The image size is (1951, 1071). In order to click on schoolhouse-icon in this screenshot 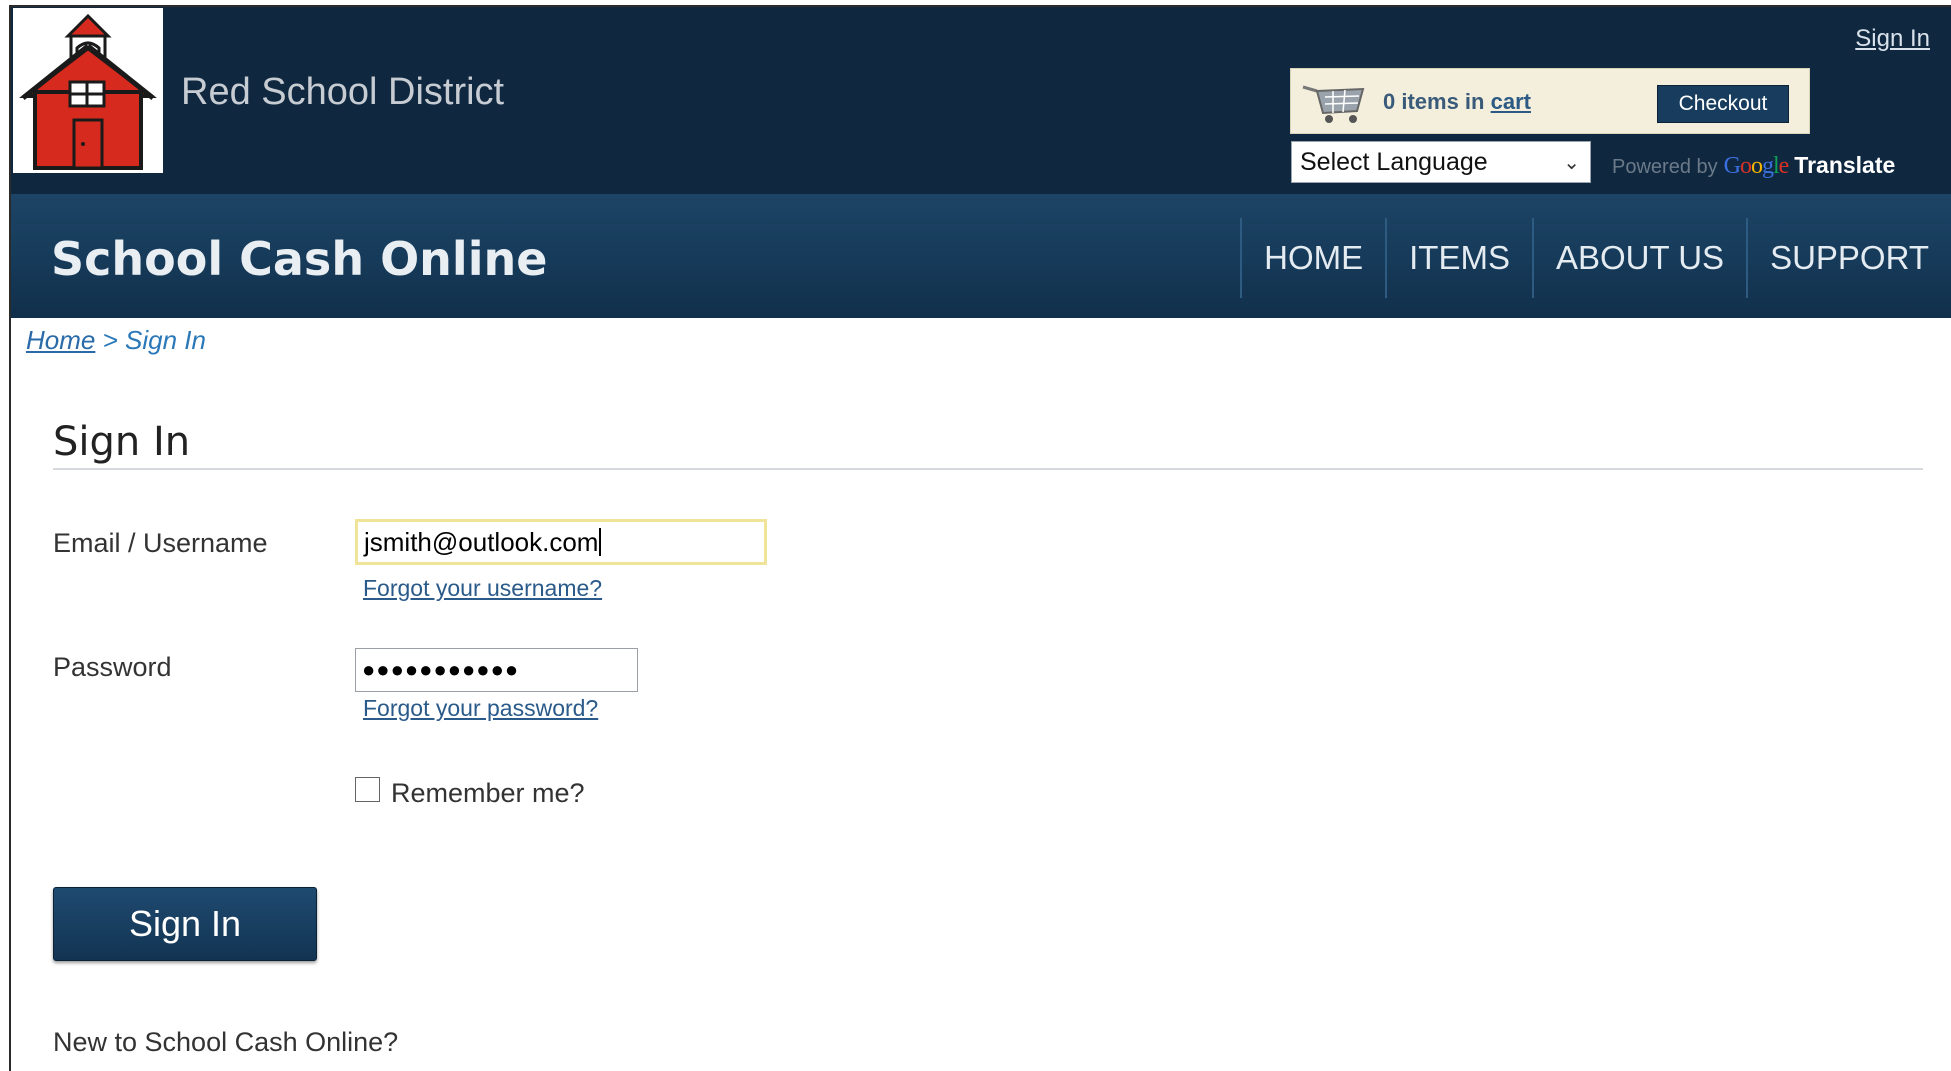, I will do `click(88, 91)`.